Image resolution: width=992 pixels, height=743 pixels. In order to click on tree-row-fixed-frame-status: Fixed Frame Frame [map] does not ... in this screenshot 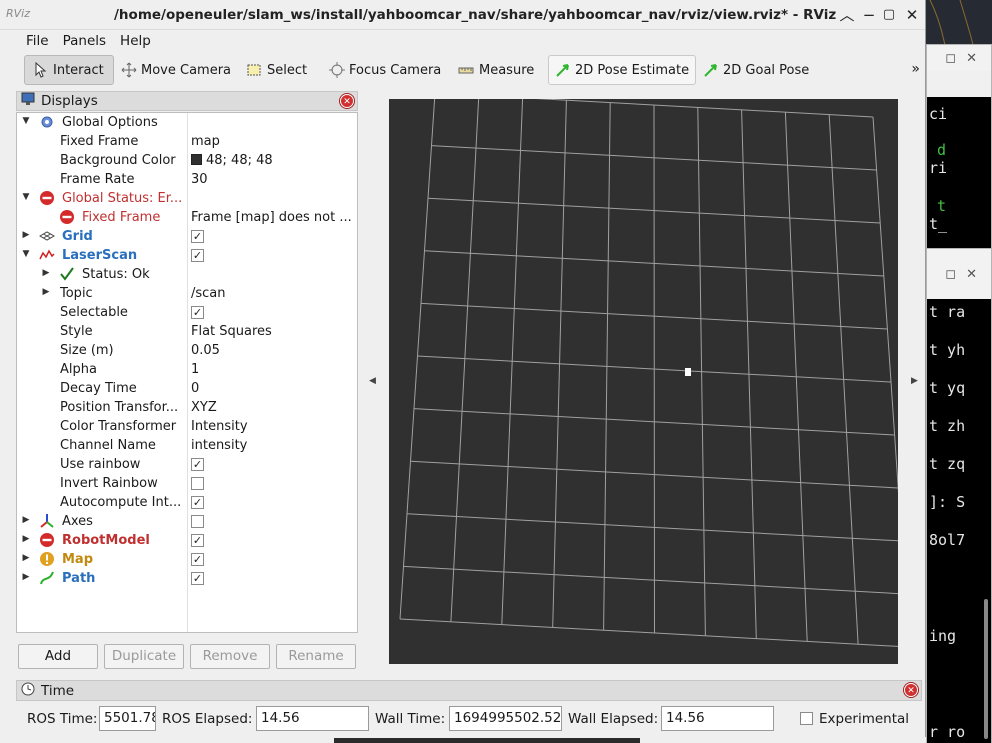, I will do `click(187, 217)`.